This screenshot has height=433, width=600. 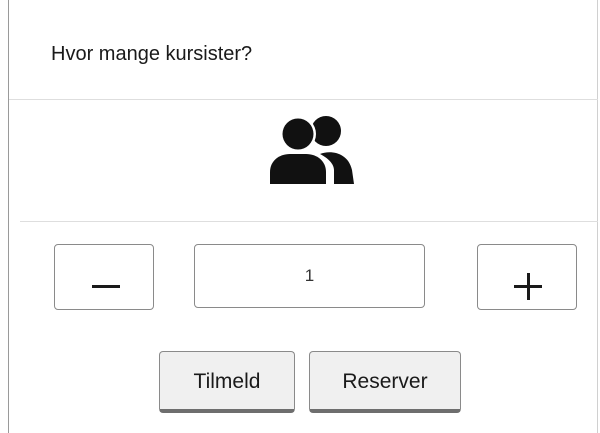 I want to click on minus-icon, so click(x=104, y=277).